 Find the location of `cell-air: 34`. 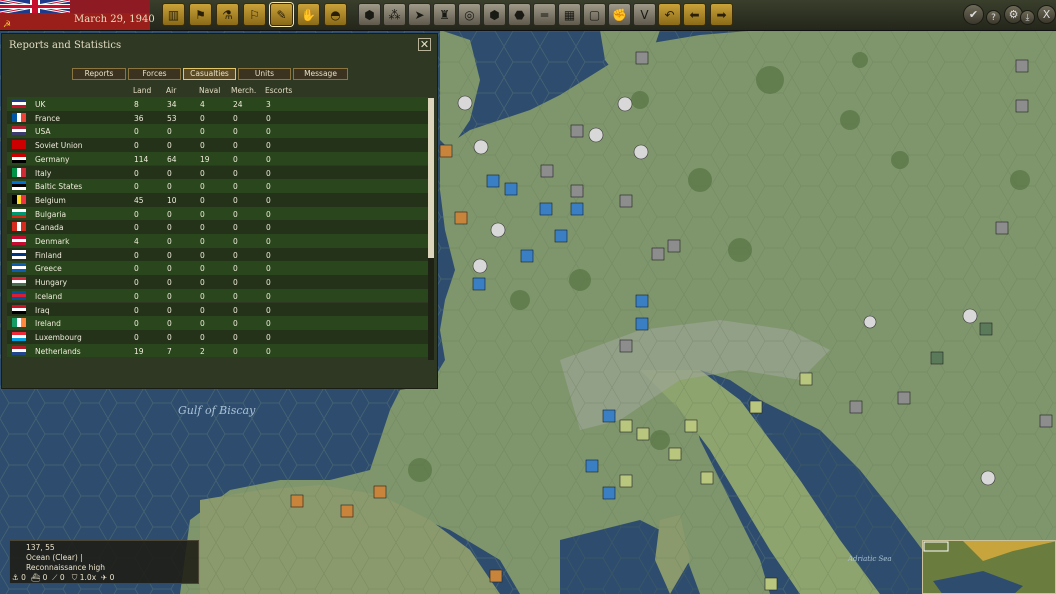

cell-air: 34 is located at coordinates (172, 104).